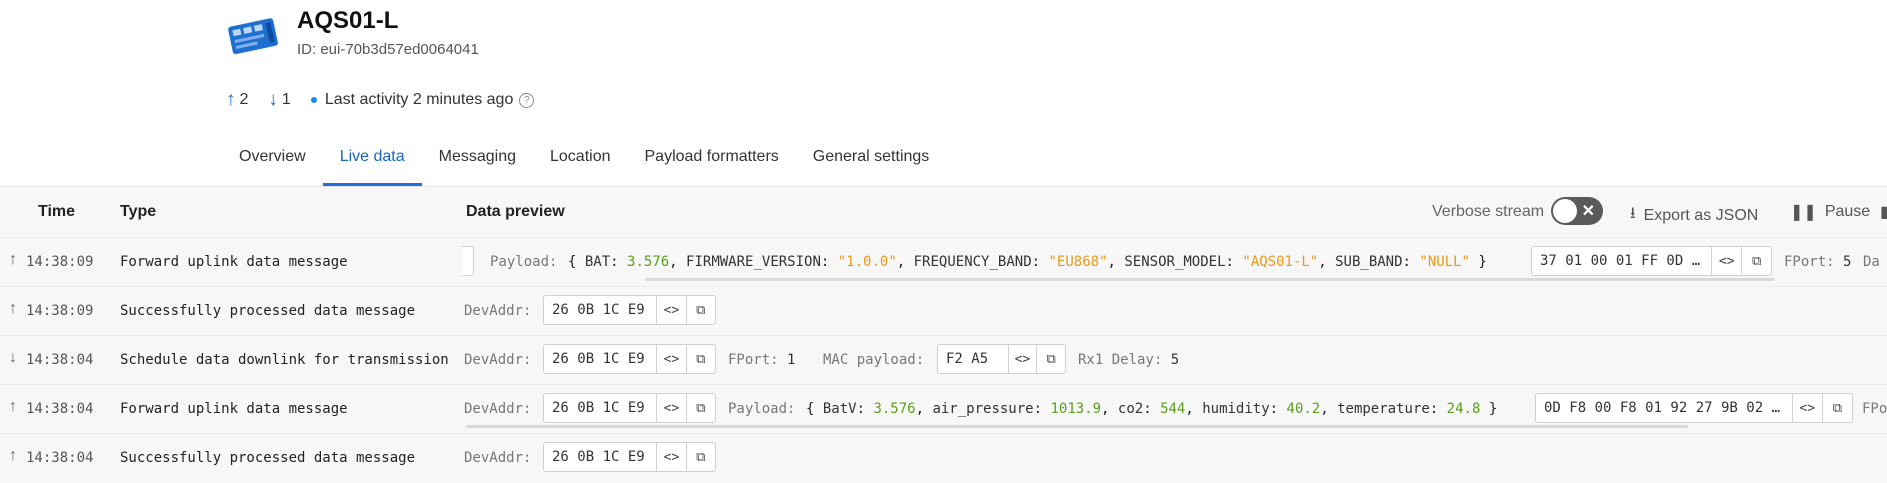 Image resolution: width=1887 pixels, height=483 pixels. Describe the element at coordinates (1588, 211) in the screenshot. I see `close-icon: ✕` at that location.